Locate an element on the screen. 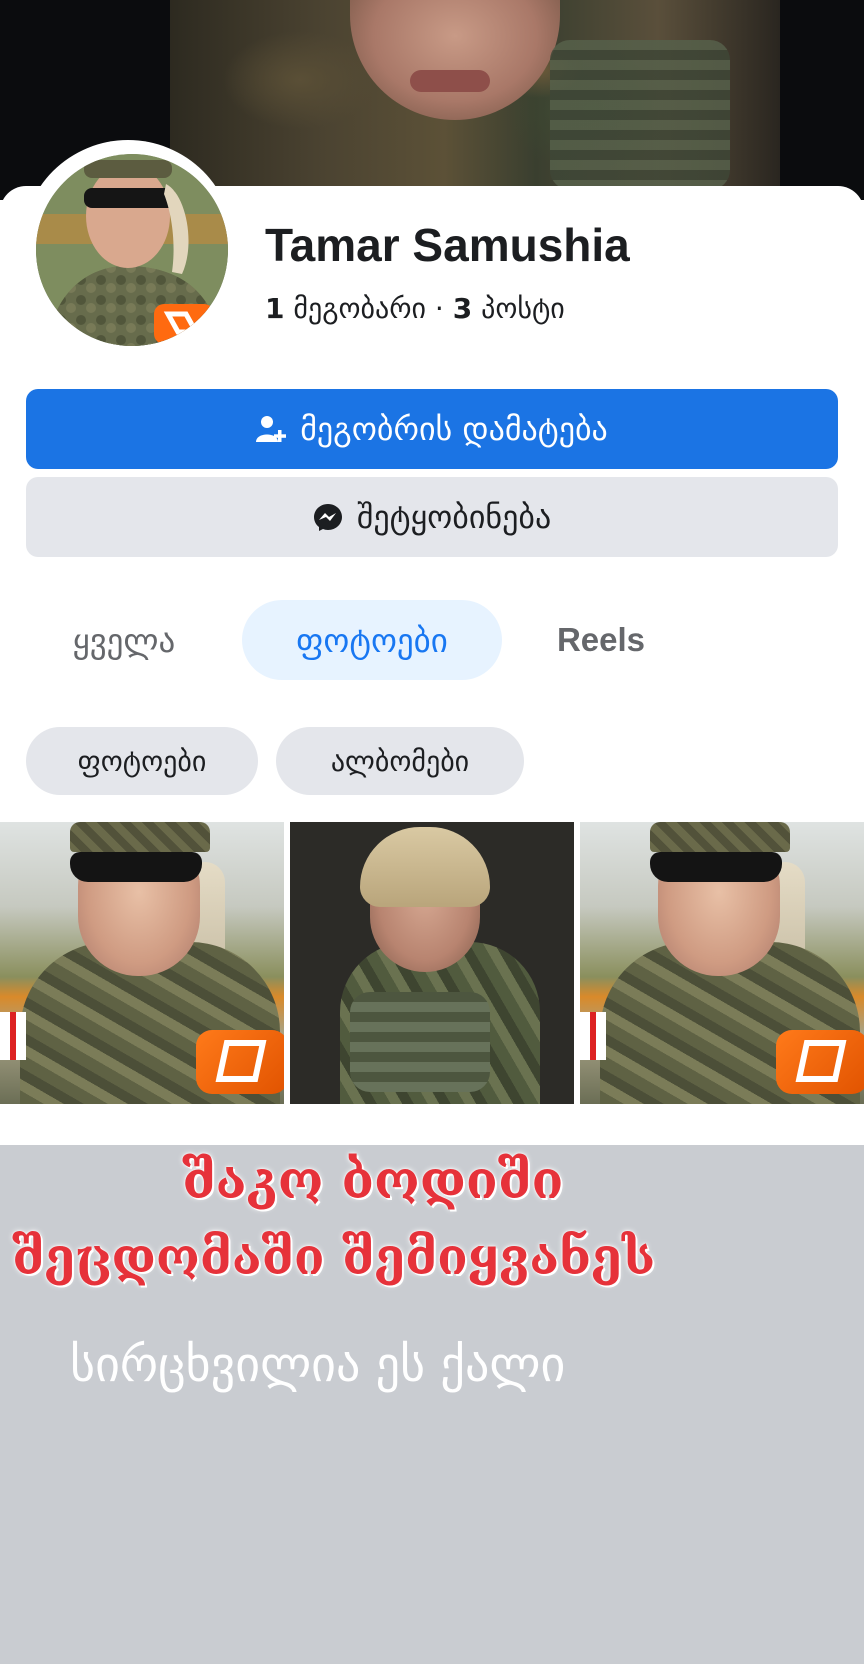  add-friend-icon is located at coordinates (271, 429).